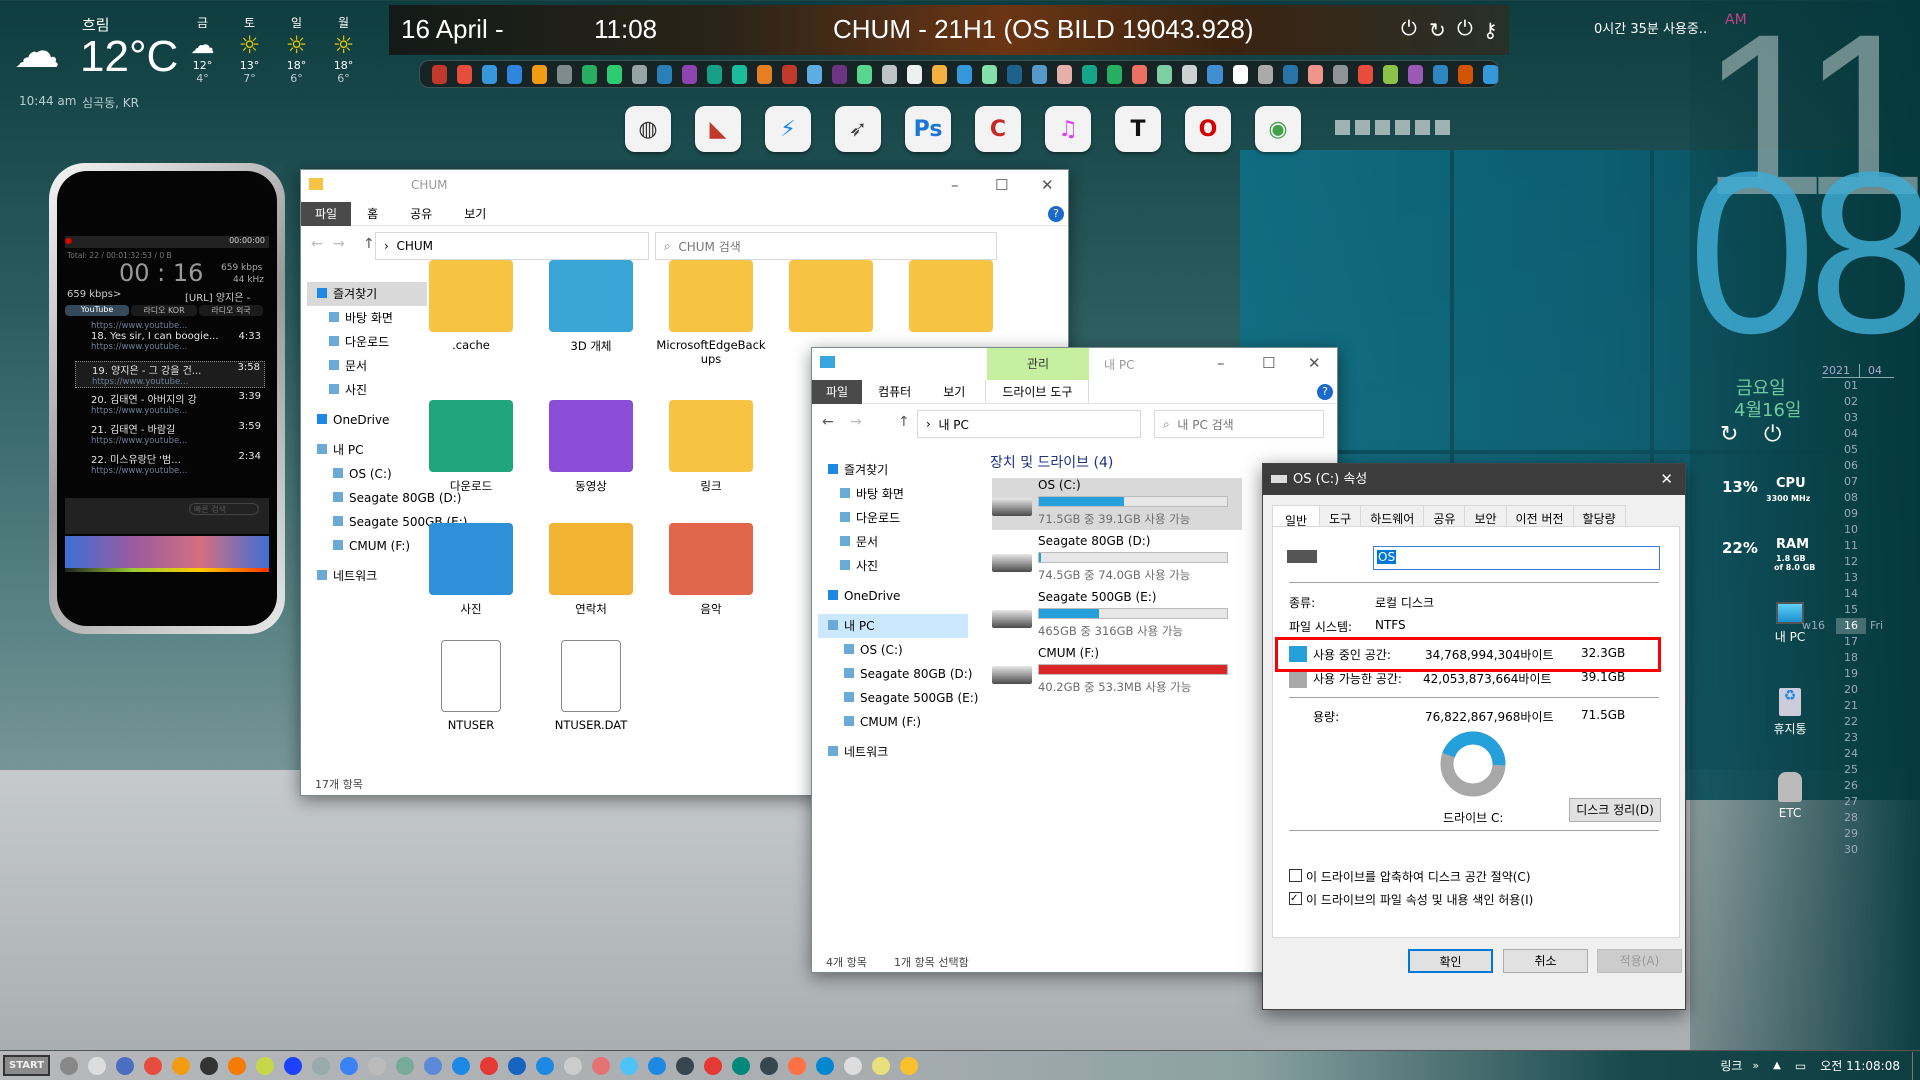  Describe the element at coordinates (894, 392) in the screenshot. I see `tab-computer: 컴퓨터` at that location.